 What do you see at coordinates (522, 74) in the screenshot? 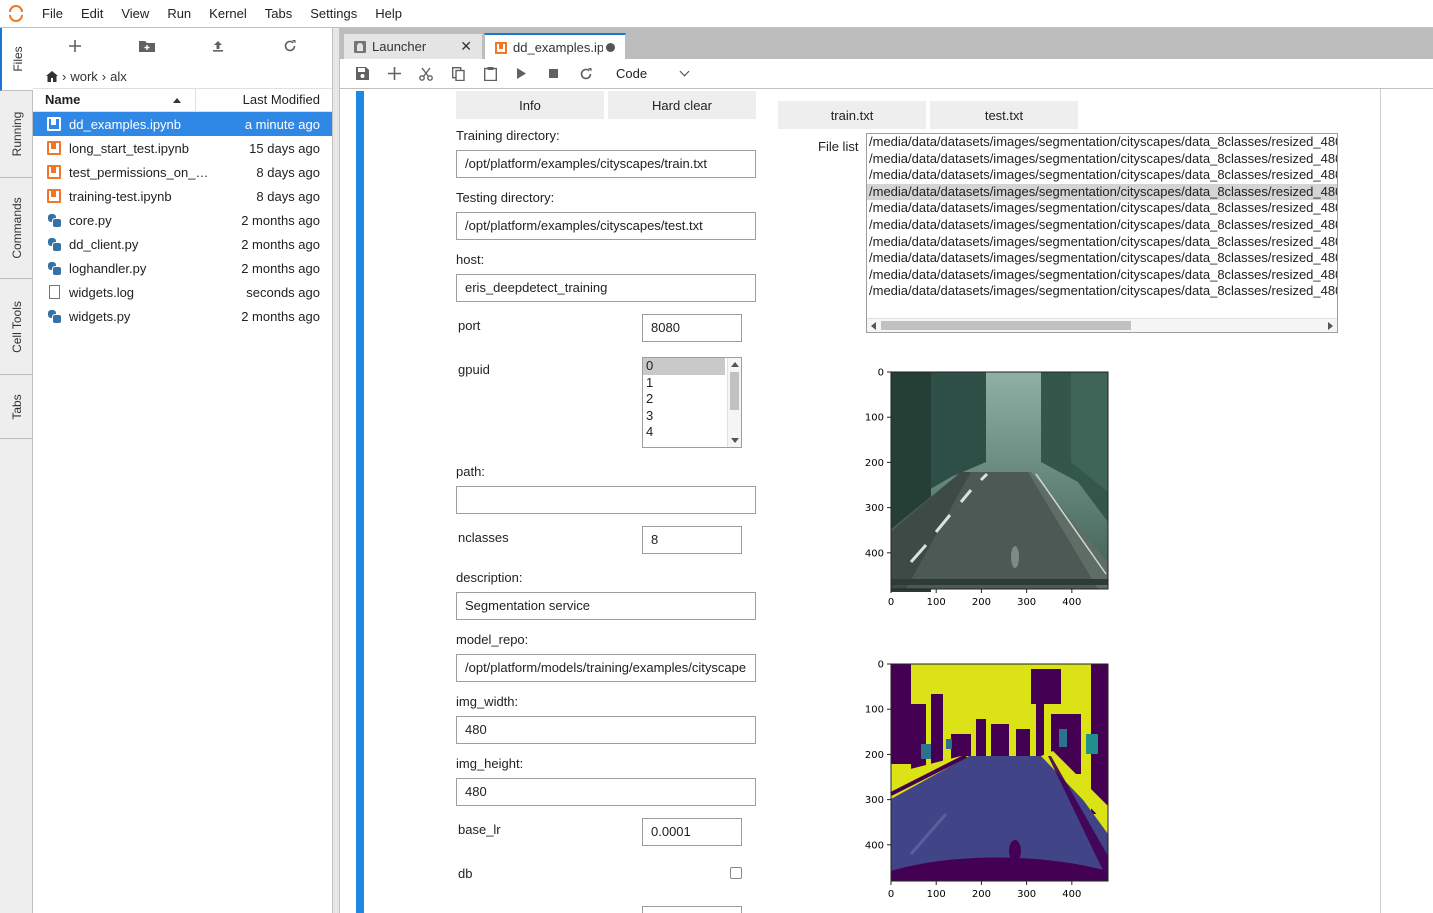
I see `run-button` at bounding box center [522, 74].